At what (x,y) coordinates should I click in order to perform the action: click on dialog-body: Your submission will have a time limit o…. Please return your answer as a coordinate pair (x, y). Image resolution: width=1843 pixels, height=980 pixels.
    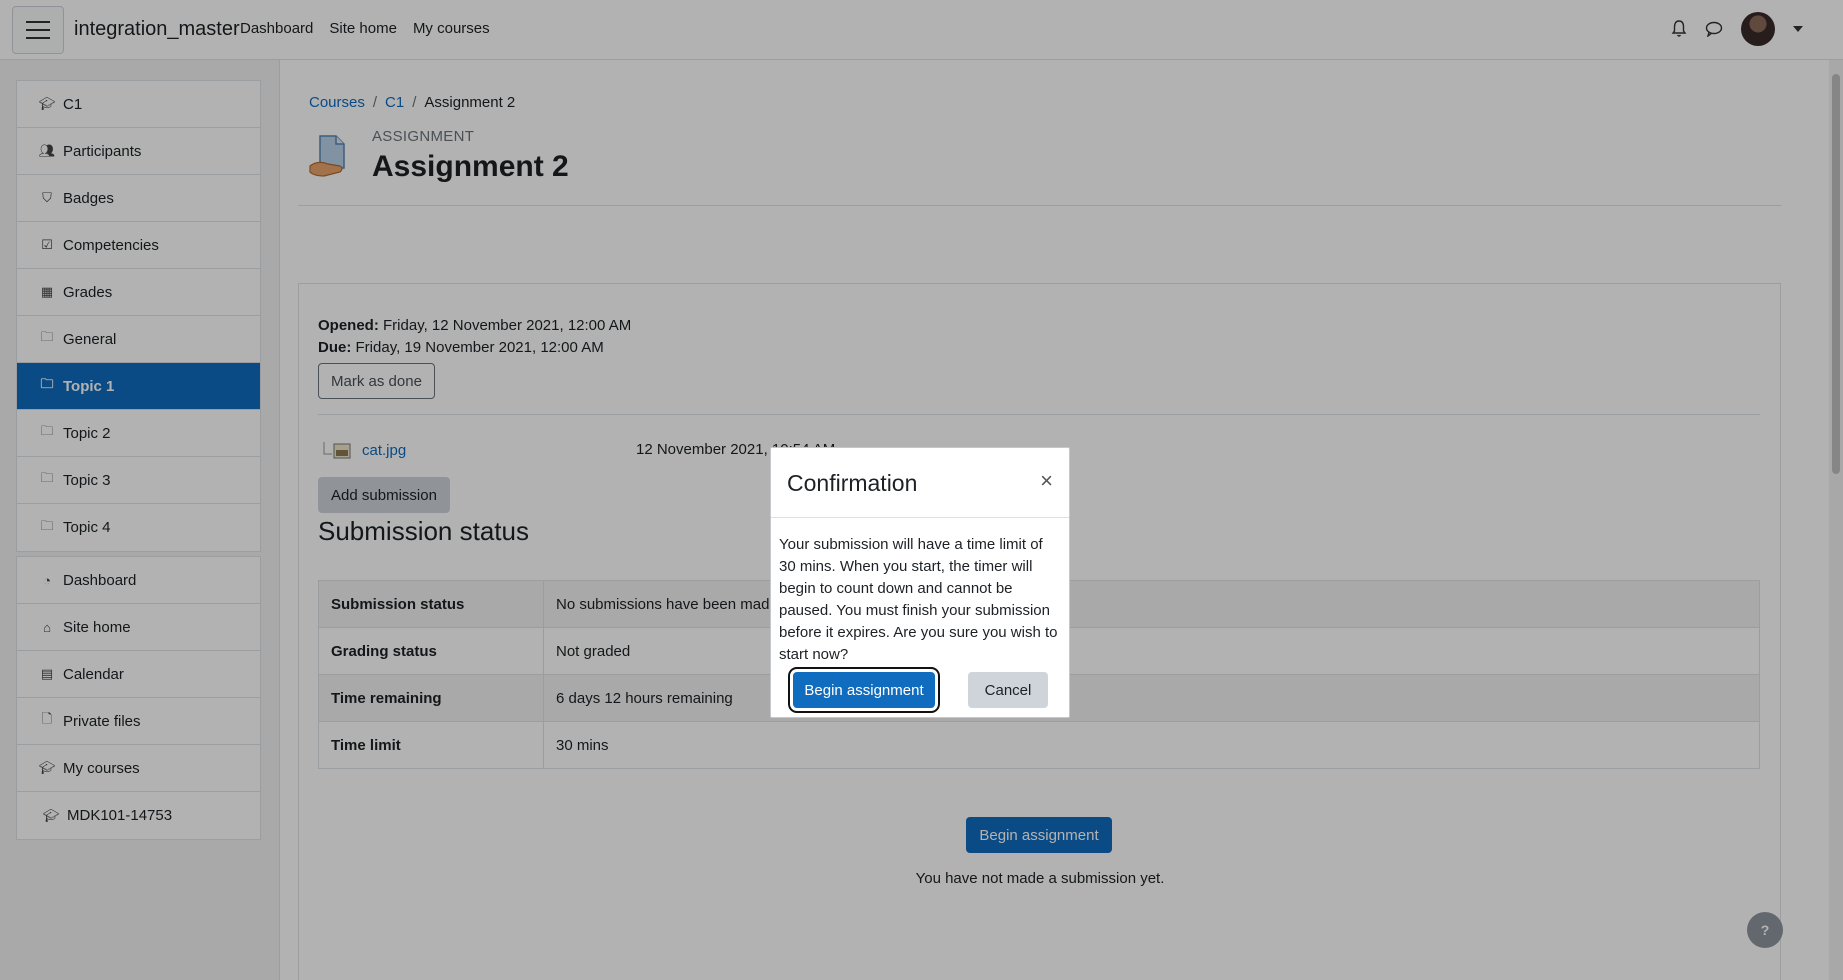
    Looking at the image, I should click on (918, 599).